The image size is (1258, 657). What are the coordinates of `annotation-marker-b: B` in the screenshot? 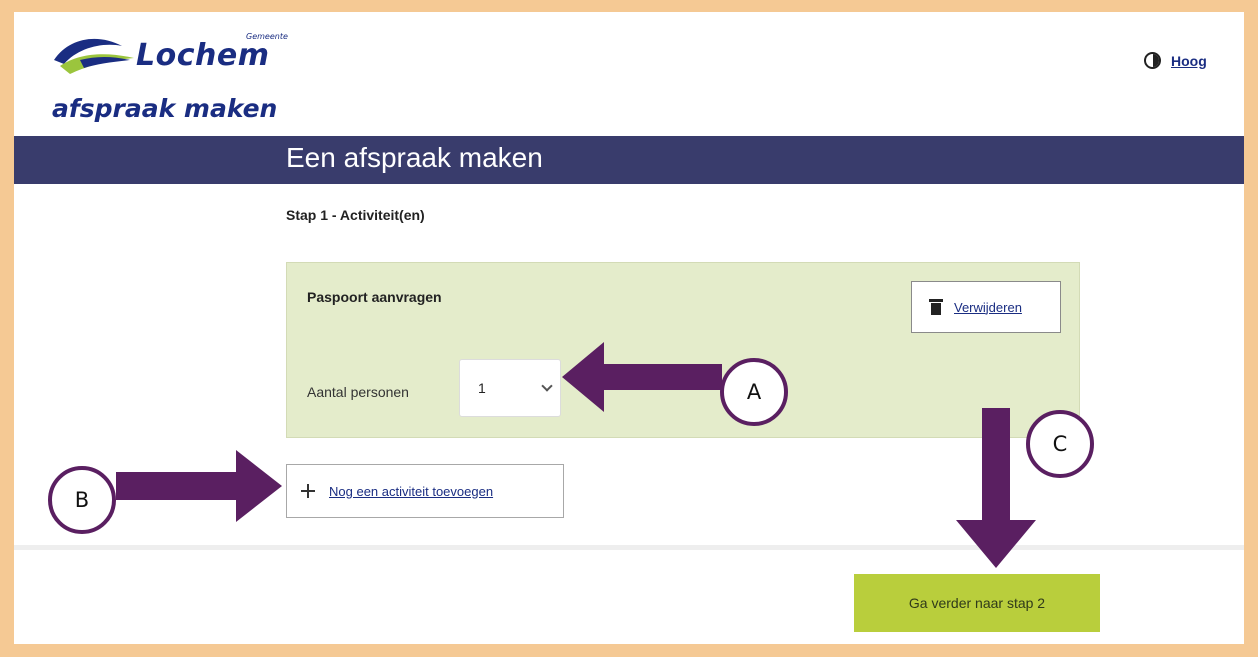 It's located at (82, 500).